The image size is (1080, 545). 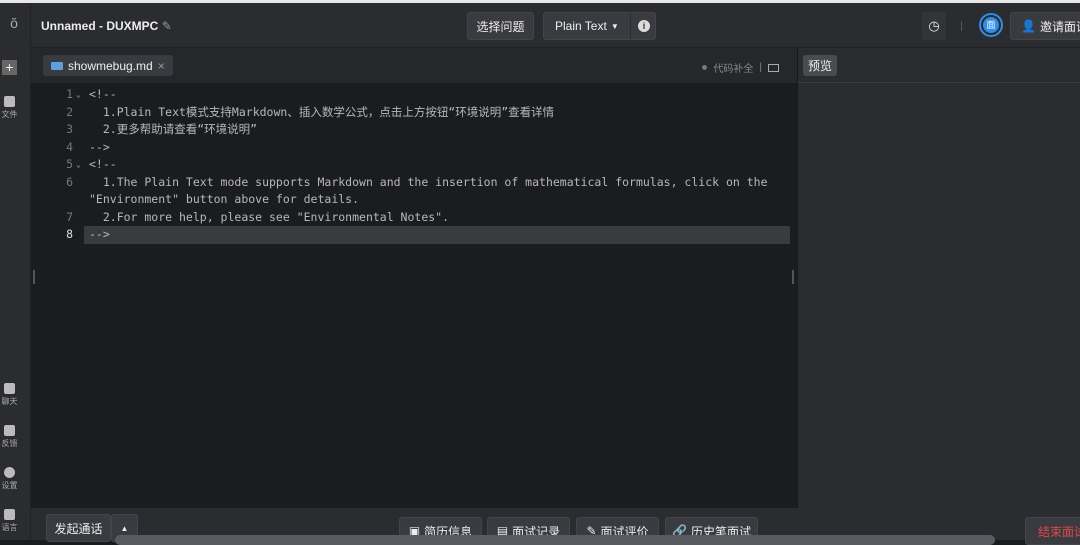 What do you see at coordinates (555, 540) in the screenshot?
I see `floating-toolbar` at bounding box center [555, 540].